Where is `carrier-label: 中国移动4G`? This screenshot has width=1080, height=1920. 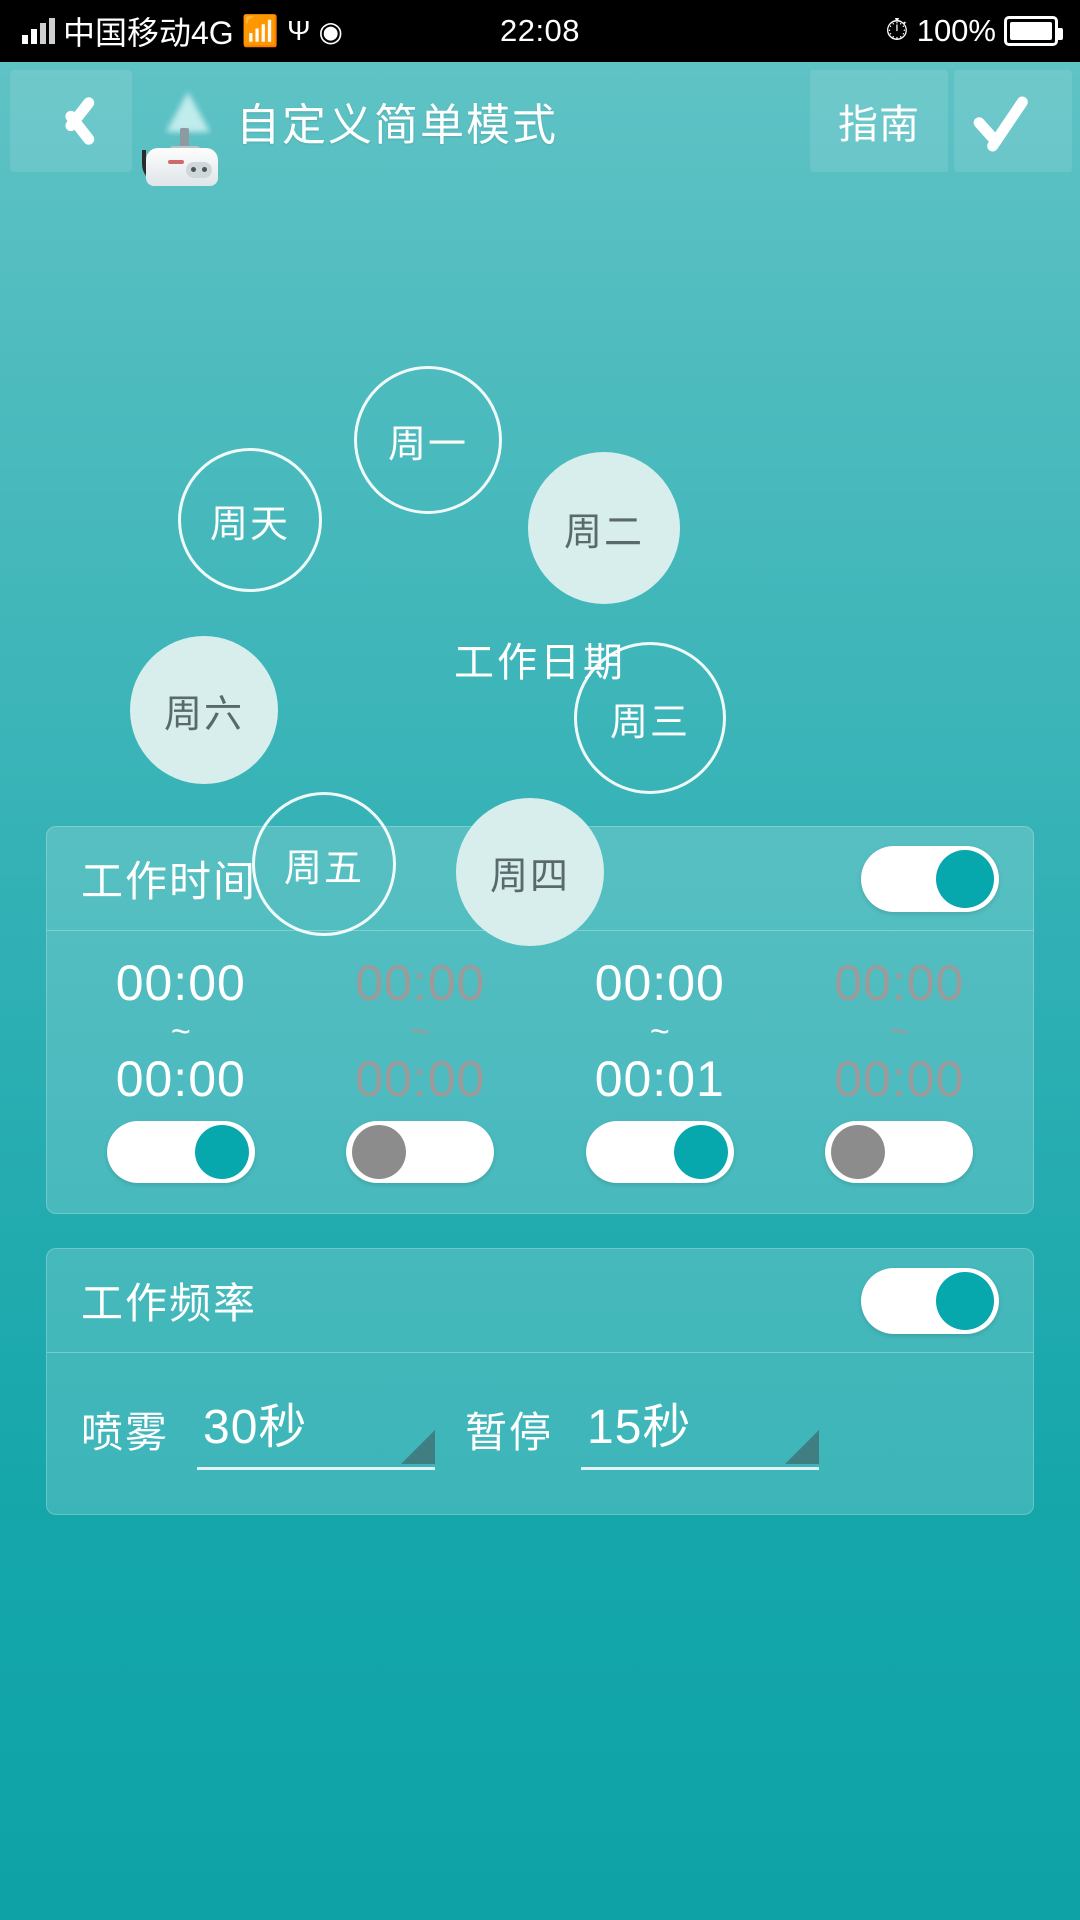 carrier-label: 中国移动4G is located at coordinates (148, 33).